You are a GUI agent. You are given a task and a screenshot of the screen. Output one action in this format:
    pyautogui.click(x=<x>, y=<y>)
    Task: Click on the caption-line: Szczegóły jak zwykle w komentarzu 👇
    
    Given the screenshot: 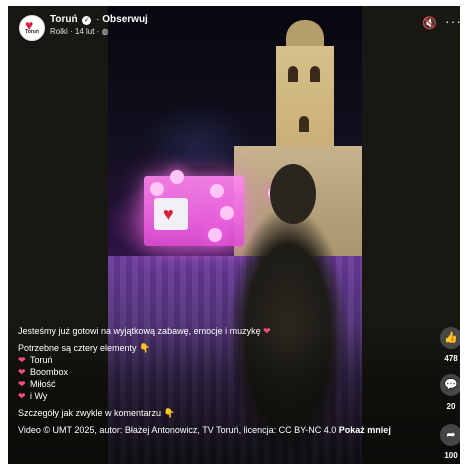 What is the action you would take?
    pyautogui.click(x=217, y=413)
    